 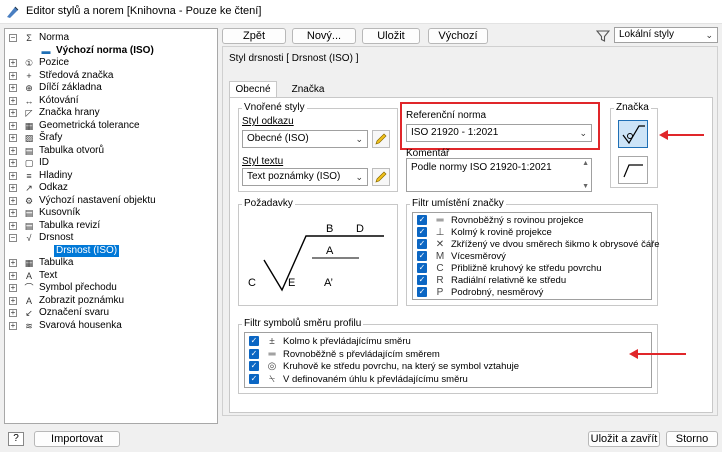 I want to click on cancel-button: Storno, so click(x=692, y=439).